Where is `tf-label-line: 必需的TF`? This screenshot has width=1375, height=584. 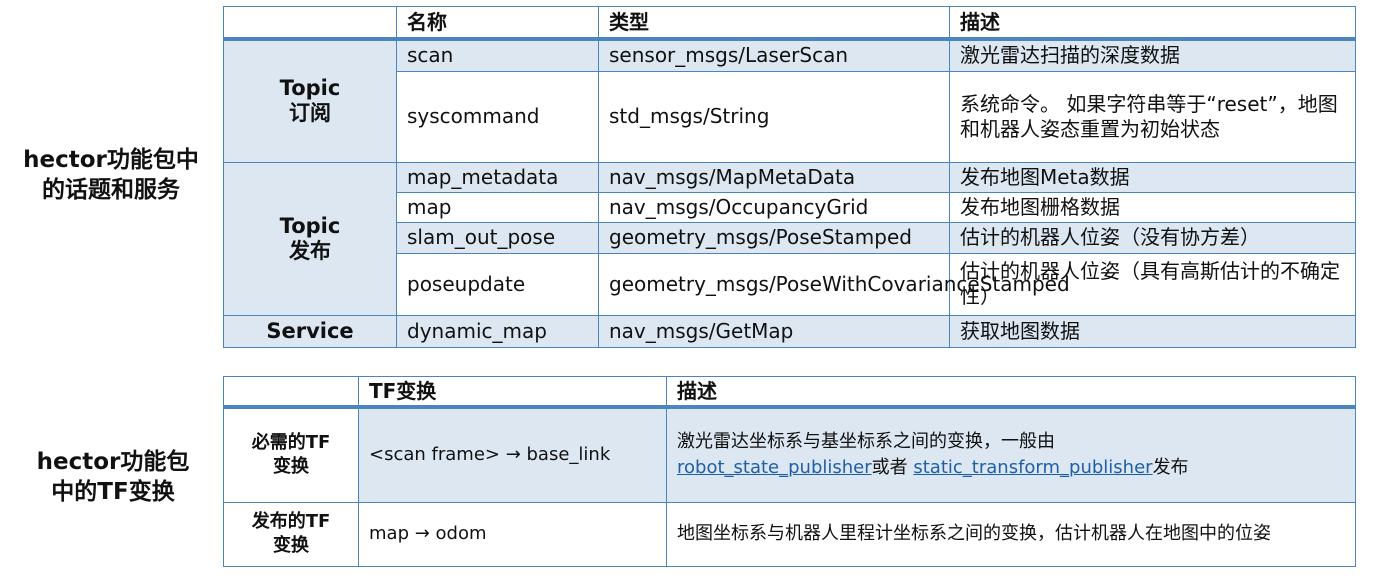
tf-label-line: 必需的TF is located at coordinates (291, 443).